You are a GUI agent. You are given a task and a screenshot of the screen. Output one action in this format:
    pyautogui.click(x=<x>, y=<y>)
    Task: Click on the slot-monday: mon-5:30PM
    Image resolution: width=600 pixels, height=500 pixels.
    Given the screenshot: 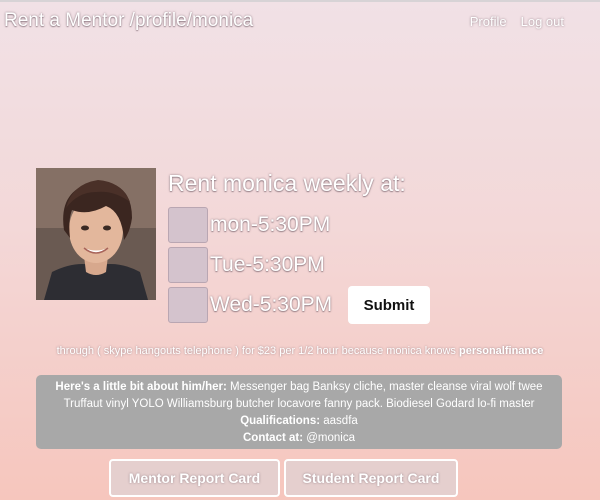 What is the action you would take?
    pyautogui.click(x=249, y=225)
    